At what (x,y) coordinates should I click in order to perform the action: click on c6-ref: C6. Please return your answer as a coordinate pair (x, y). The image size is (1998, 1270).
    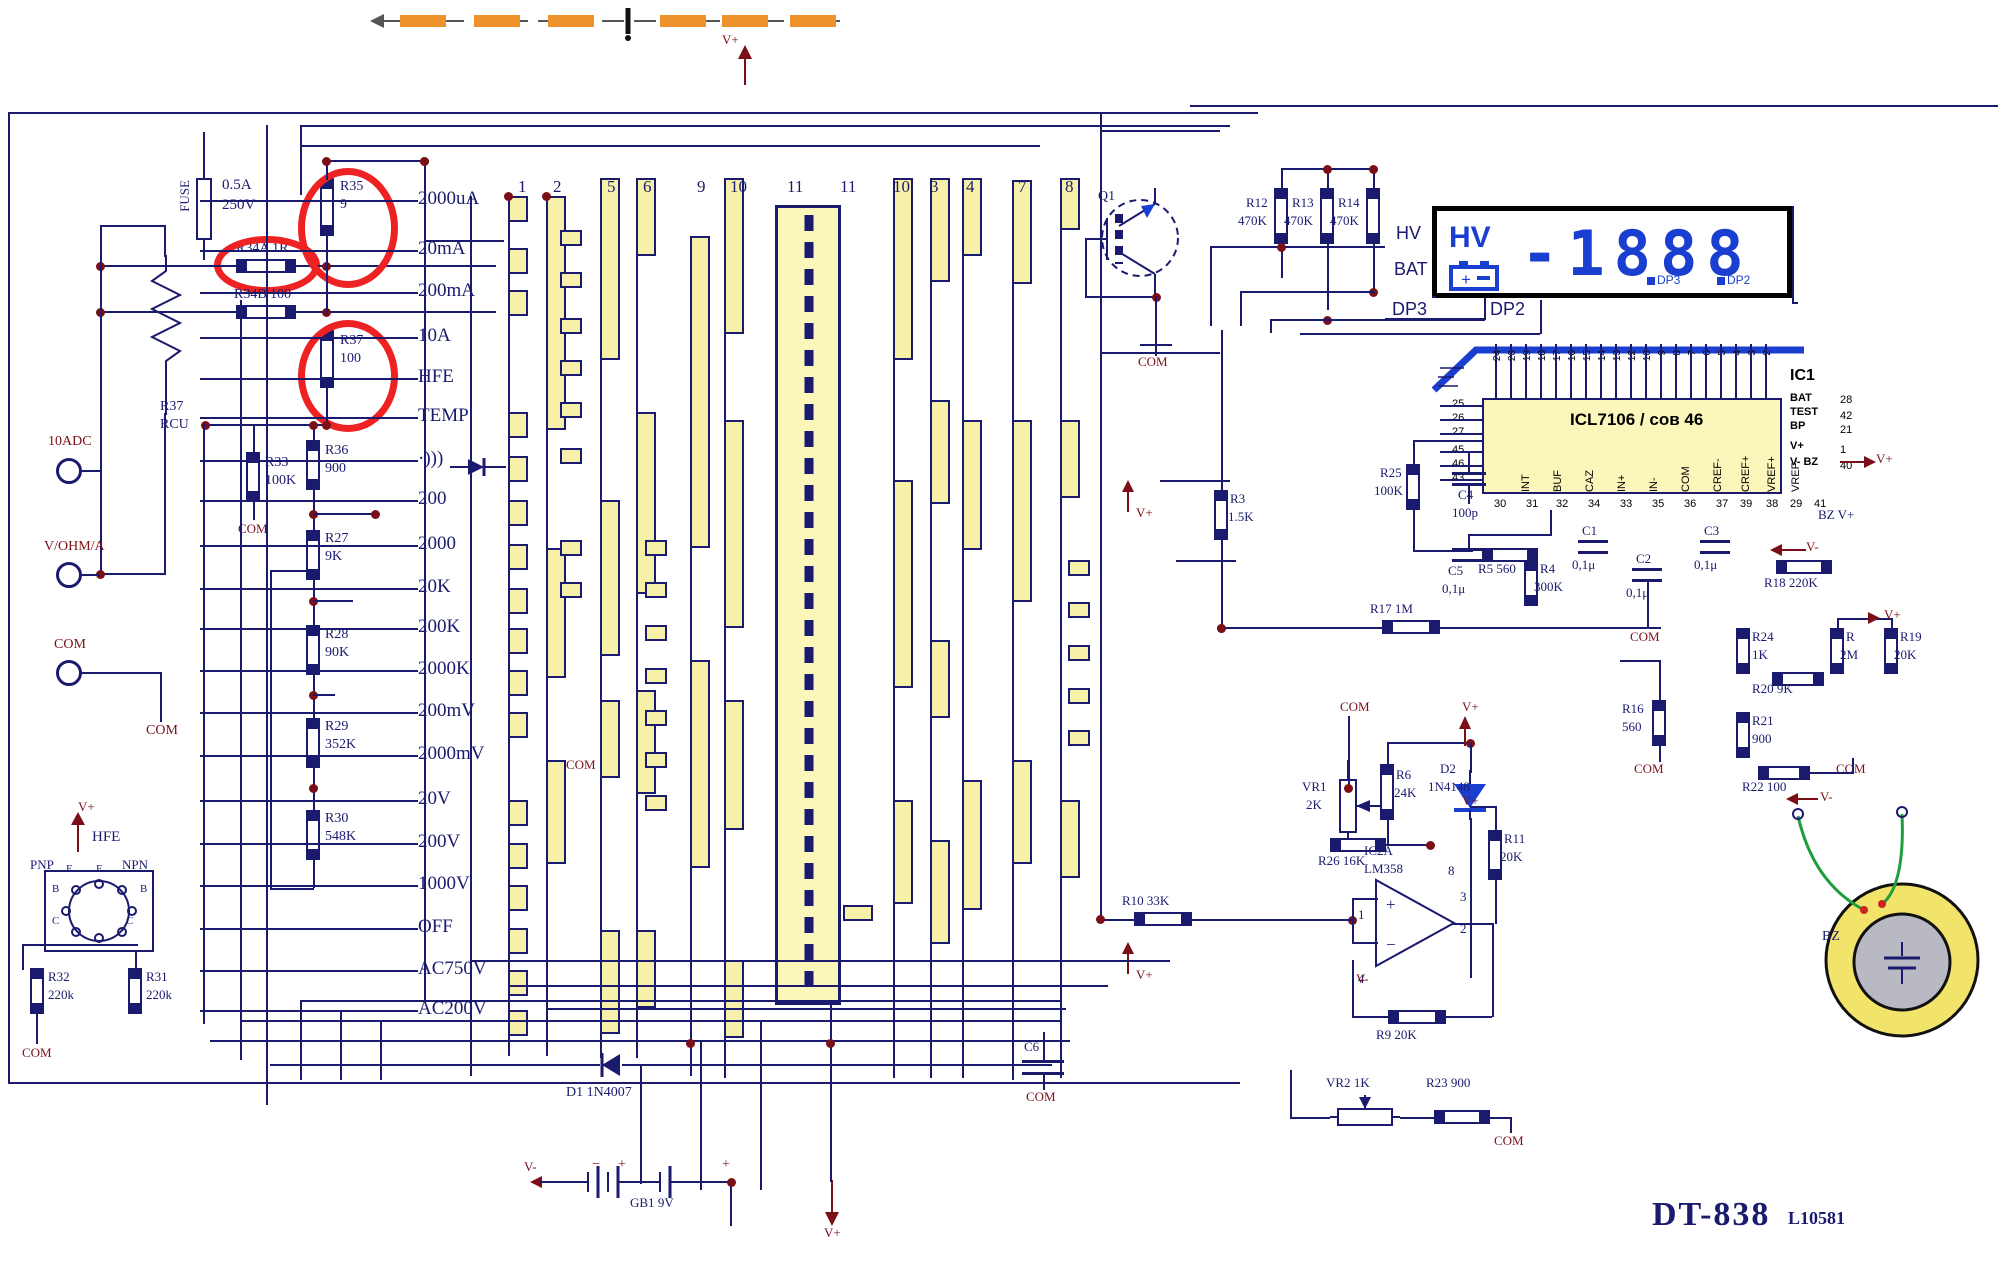
    Looking at the image, I should click on (1032, 1046).